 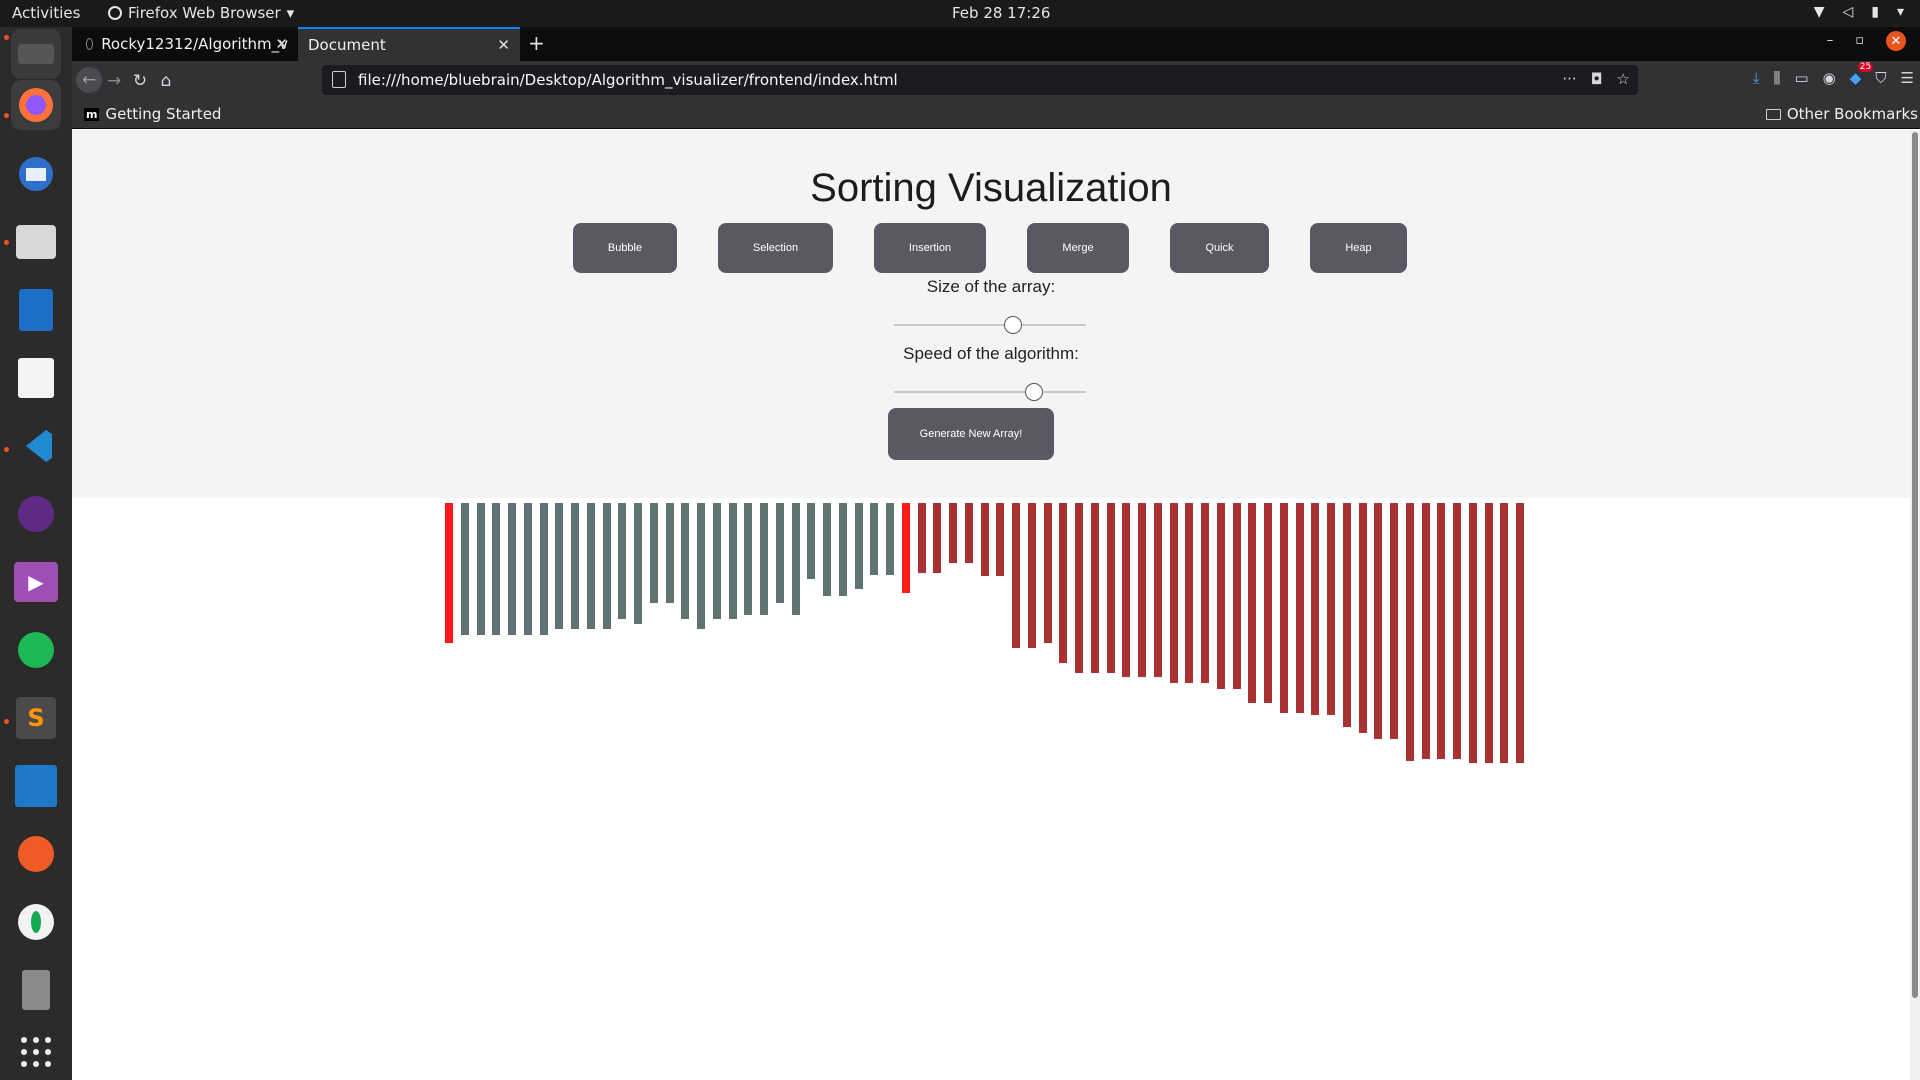 I want to click on new-tab-button: +, so click(x=536, y=43).